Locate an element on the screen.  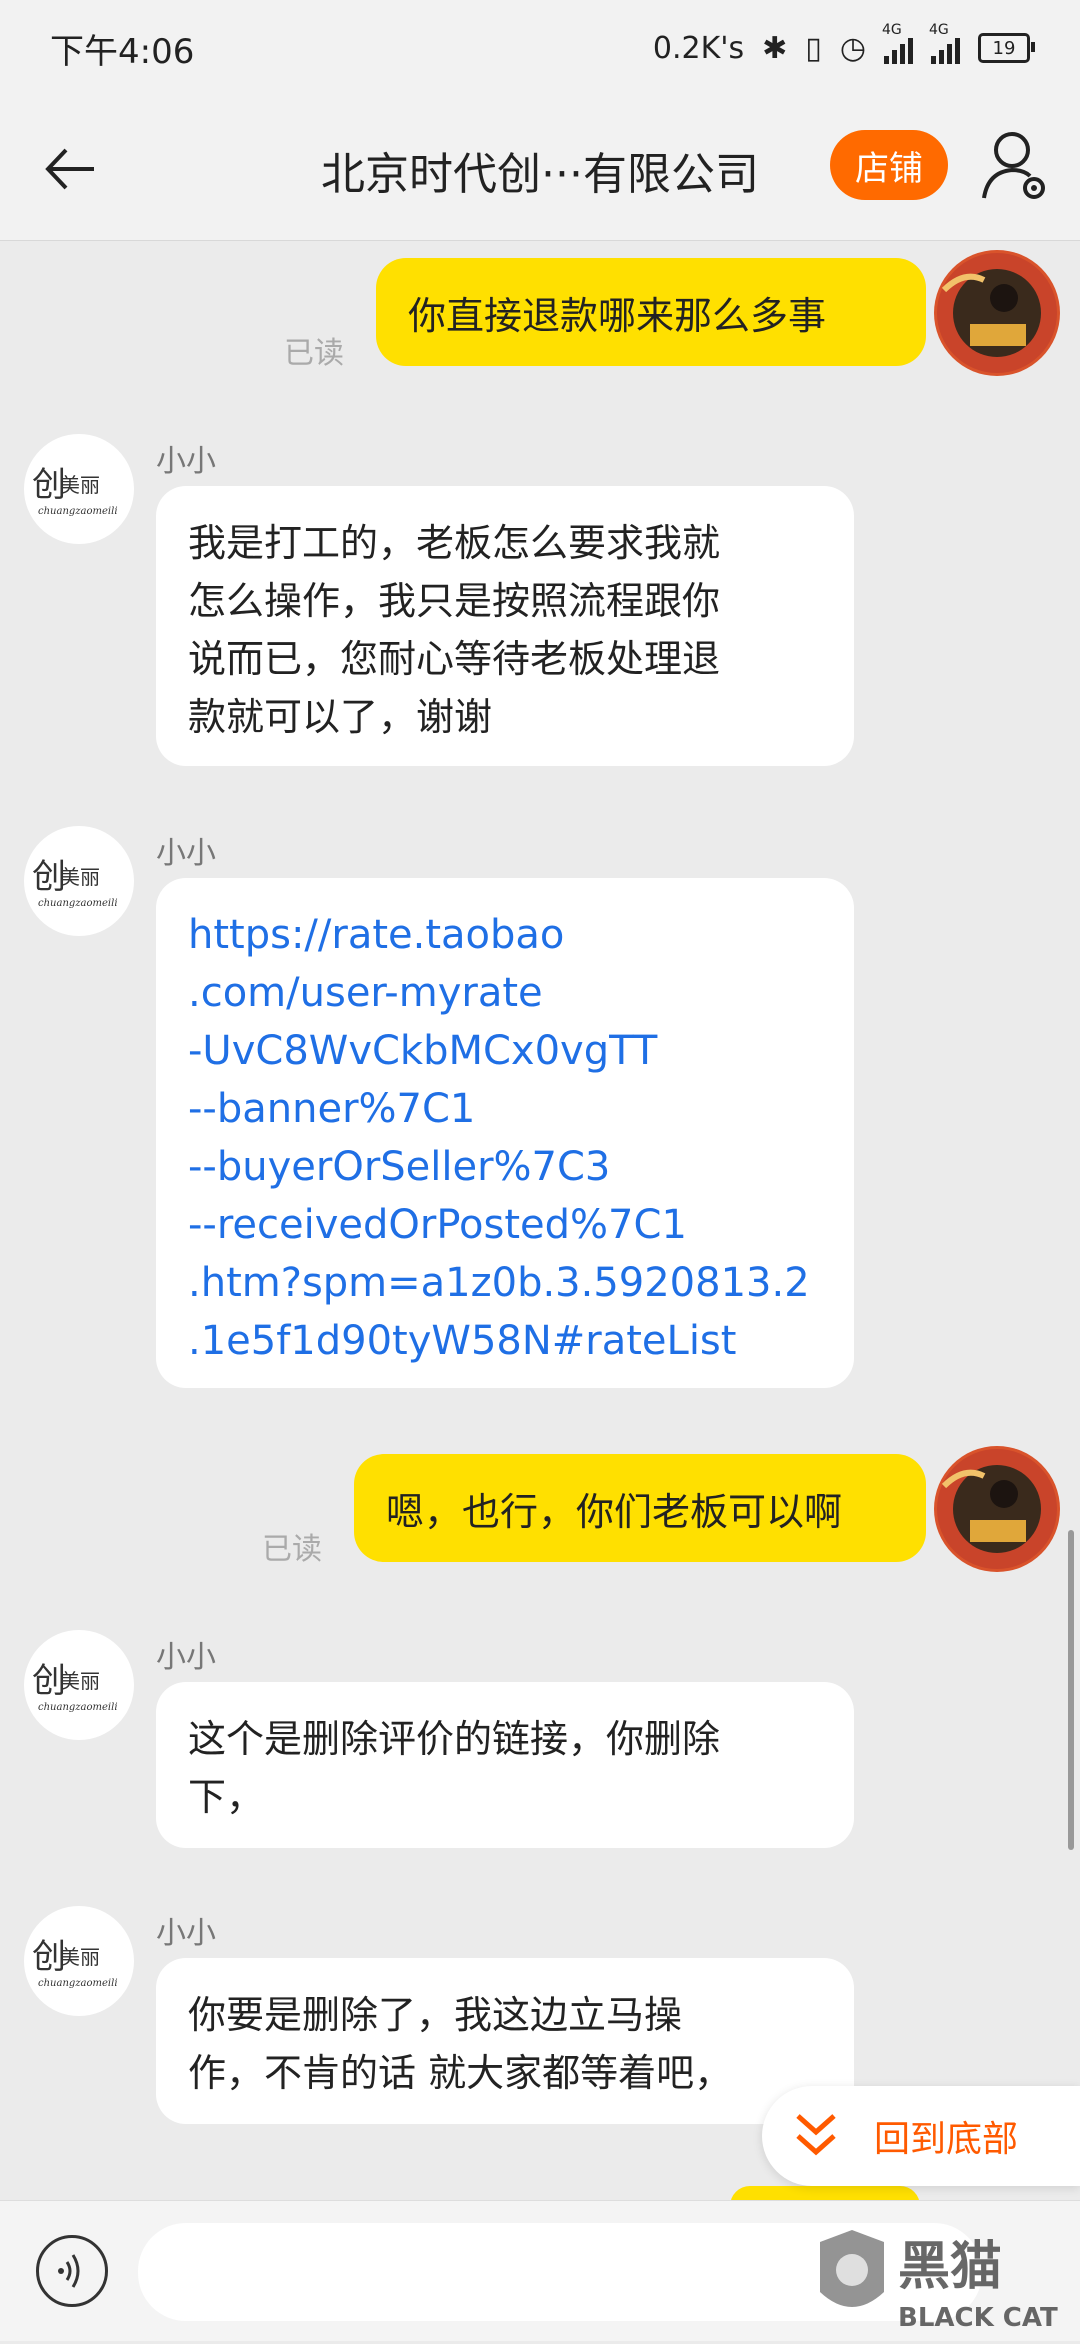
watermark-logo: 黑猫 BLACK CAT is located at coordinates (946, 2281).